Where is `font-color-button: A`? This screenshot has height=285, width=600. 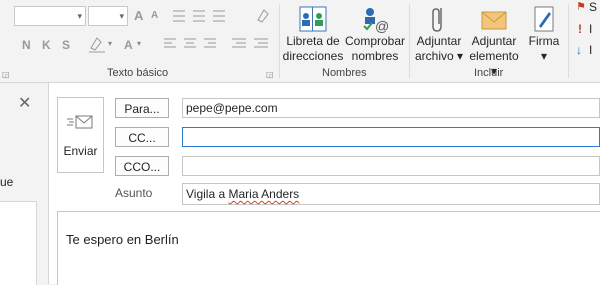
font-color-button: A is located at coordinates (128, 45).